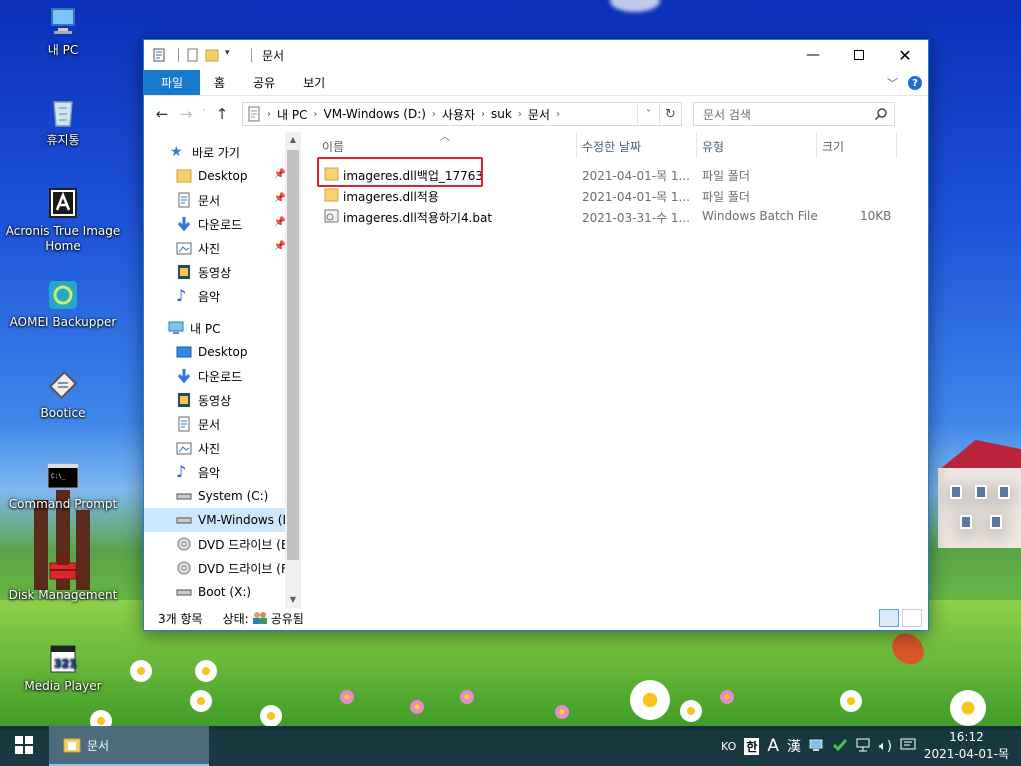  What do you see at coordinates (212, 55) in the screenshot?
I see `new-folder-icon` at bounding box center [212, 55].